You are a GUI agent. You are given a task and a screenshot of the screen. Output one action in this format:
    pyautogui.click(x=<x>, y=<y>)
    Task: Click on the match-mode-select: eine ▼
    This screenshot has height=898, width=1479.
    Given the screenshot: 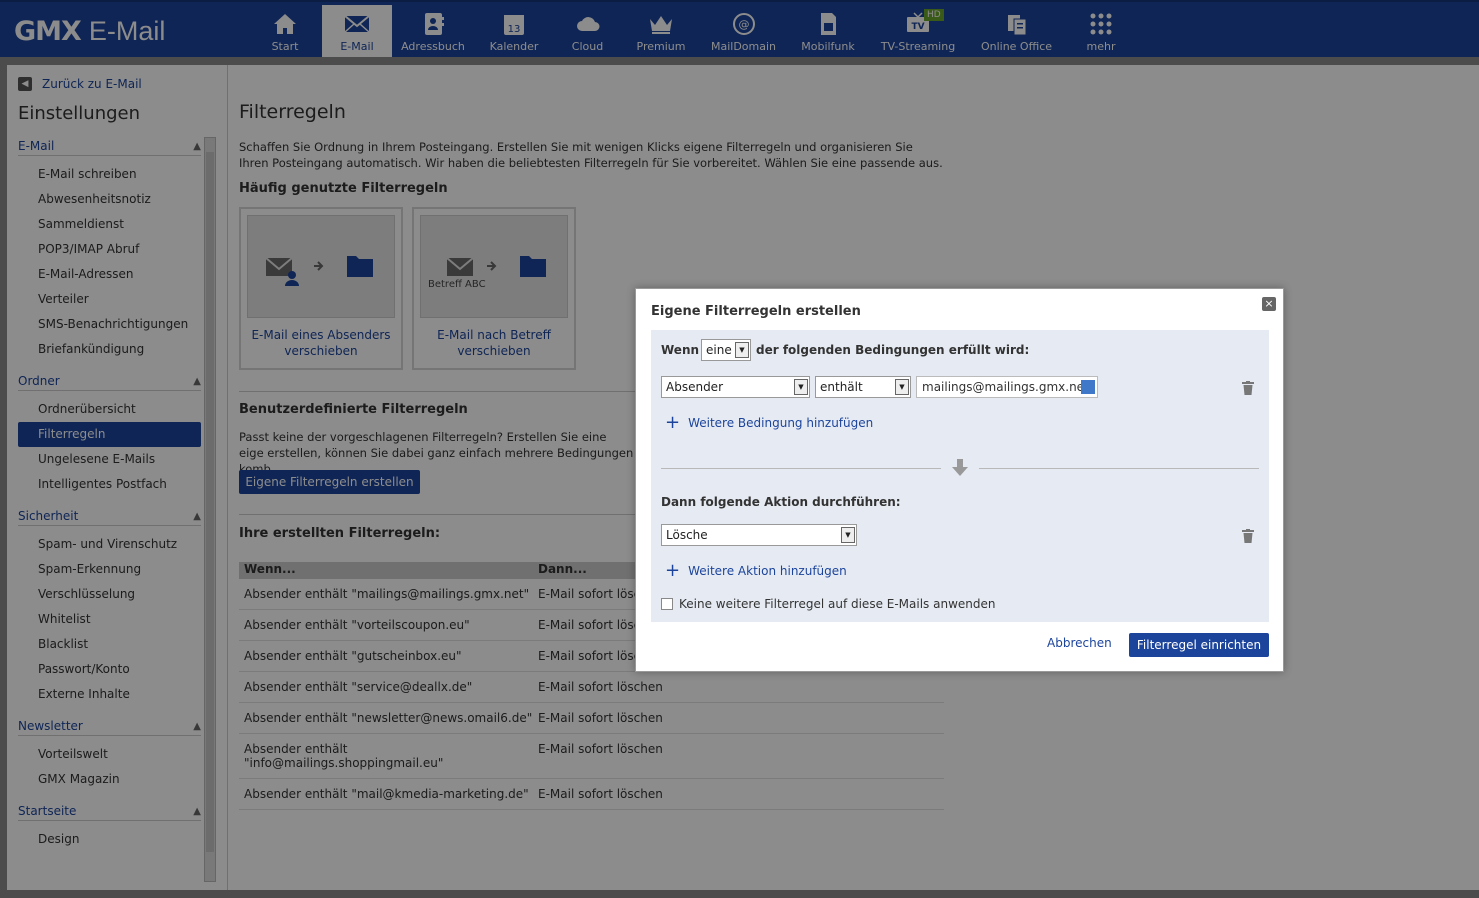 What is the action you would take?
    pyautogui.click(x=726, y=350)
    